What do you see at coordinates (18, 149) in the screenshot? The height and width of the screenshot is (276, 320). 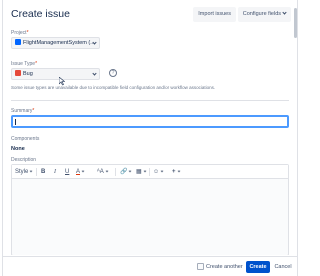 I see `components-value: None` at bounding box center [18, 149].